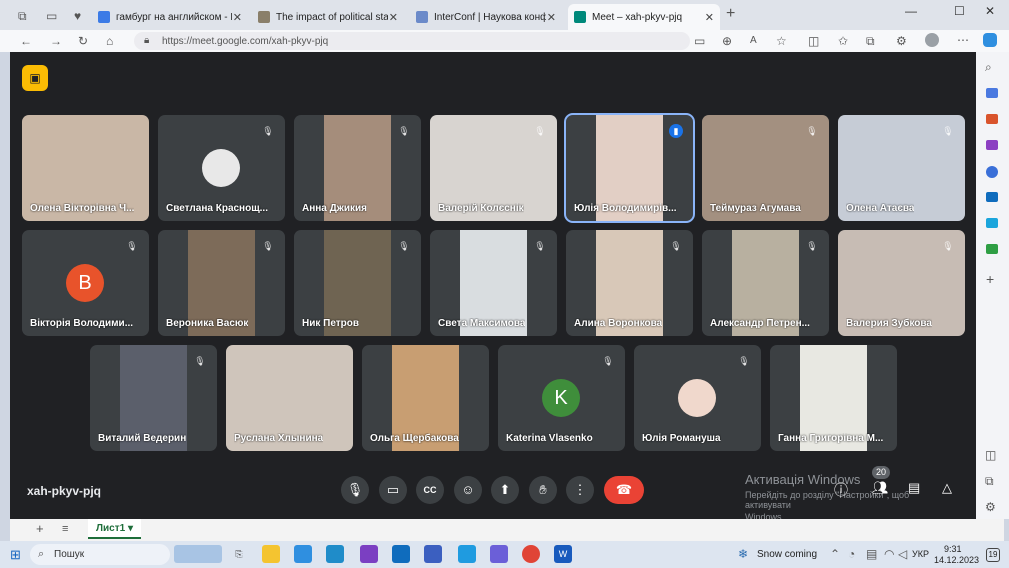  Describe the element at coordinates (963, 40) in the screenshot. I see `more-menu-icon: ⋯` at that location.